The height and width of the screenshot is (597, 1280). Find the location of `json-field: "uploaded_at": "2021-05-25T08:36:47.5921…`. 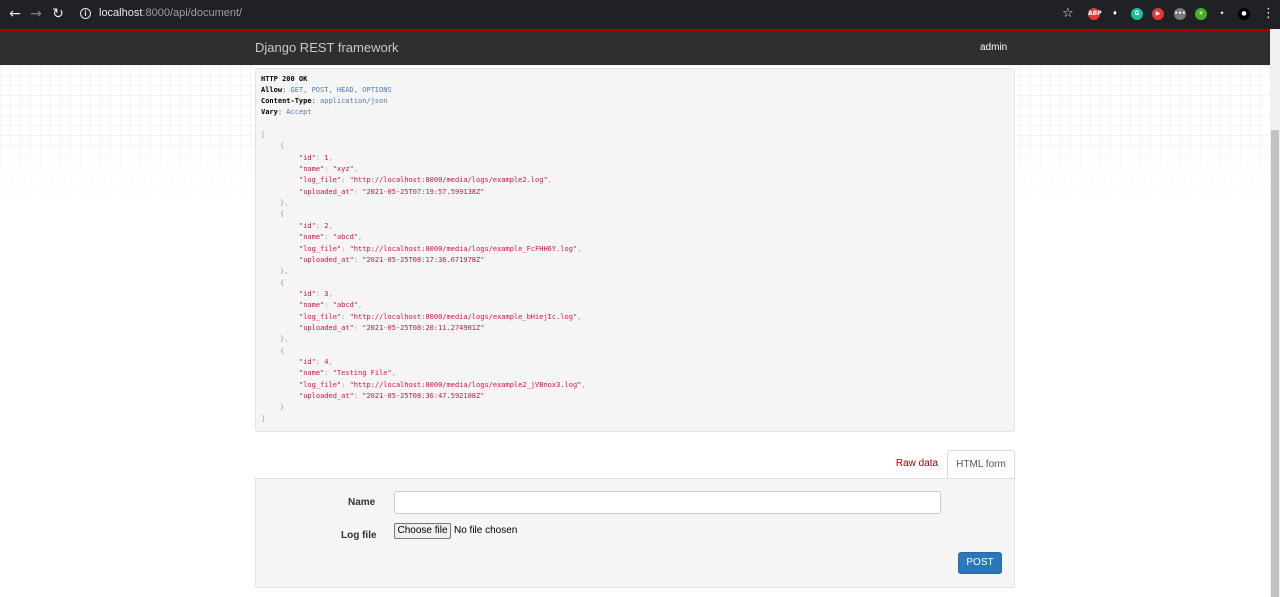

json-field: "uploaded_at": "2021-05-25T08:36:47.5921… is located at coordinates (392, 396).